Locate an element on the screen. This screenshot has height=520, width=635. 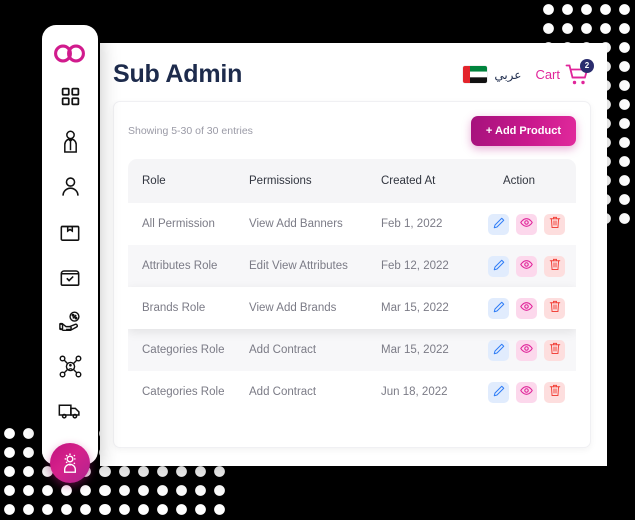
user-icon is located at coordinates (70, 186).